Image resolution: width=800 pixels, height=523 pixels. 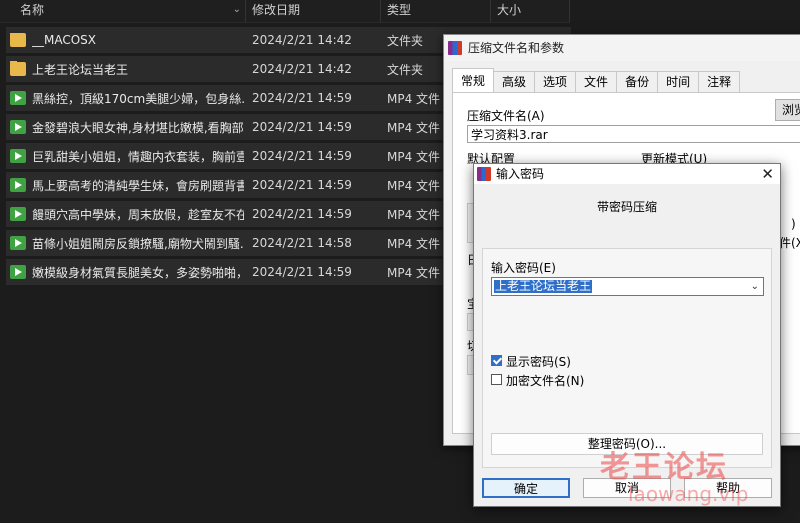 I want to click on browse-button: 浏览, so click(x=787, y=110).